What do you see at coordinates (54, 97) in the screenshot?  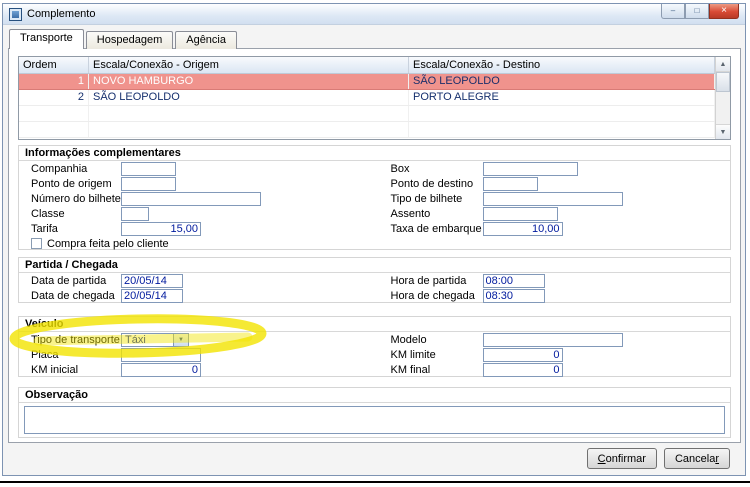 I see `cell-ordem: 2` at bounding box center [54, 97].